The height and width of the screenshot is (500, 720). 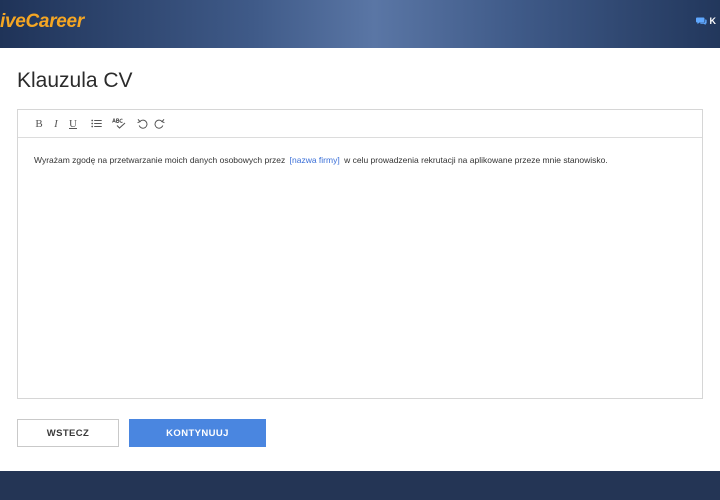 I want to click on back-button: WSTECZ, so click(x=68, y=433).